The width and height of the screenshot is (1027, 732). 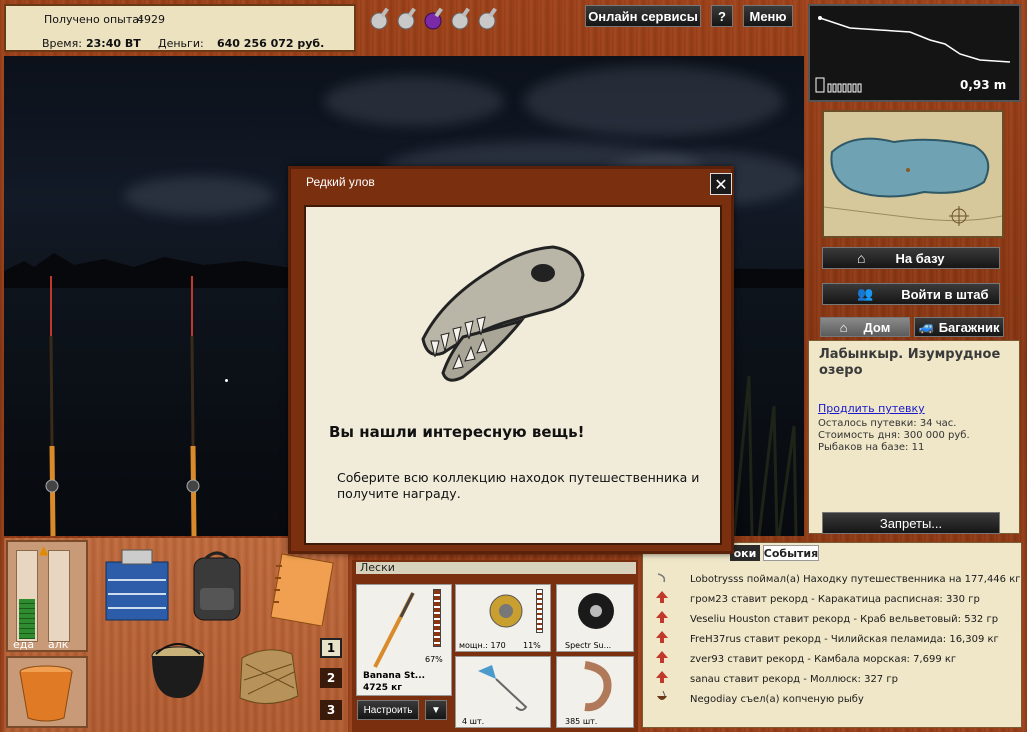 What do you see at coordinates (914, 53) in the screenshot?
I see `depth-chart: 0,93 m` at bounding box center [914, 53].